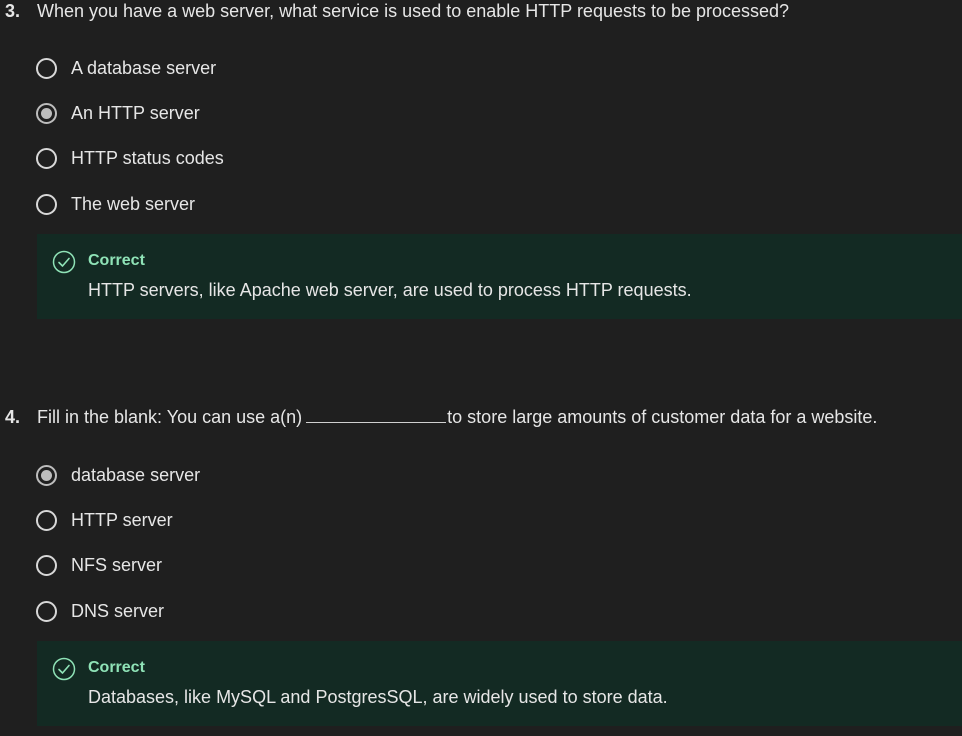 The width and height of the screenshot is (962, 736). I want to click on option-label: HTTP status codes, so click(147, 157).